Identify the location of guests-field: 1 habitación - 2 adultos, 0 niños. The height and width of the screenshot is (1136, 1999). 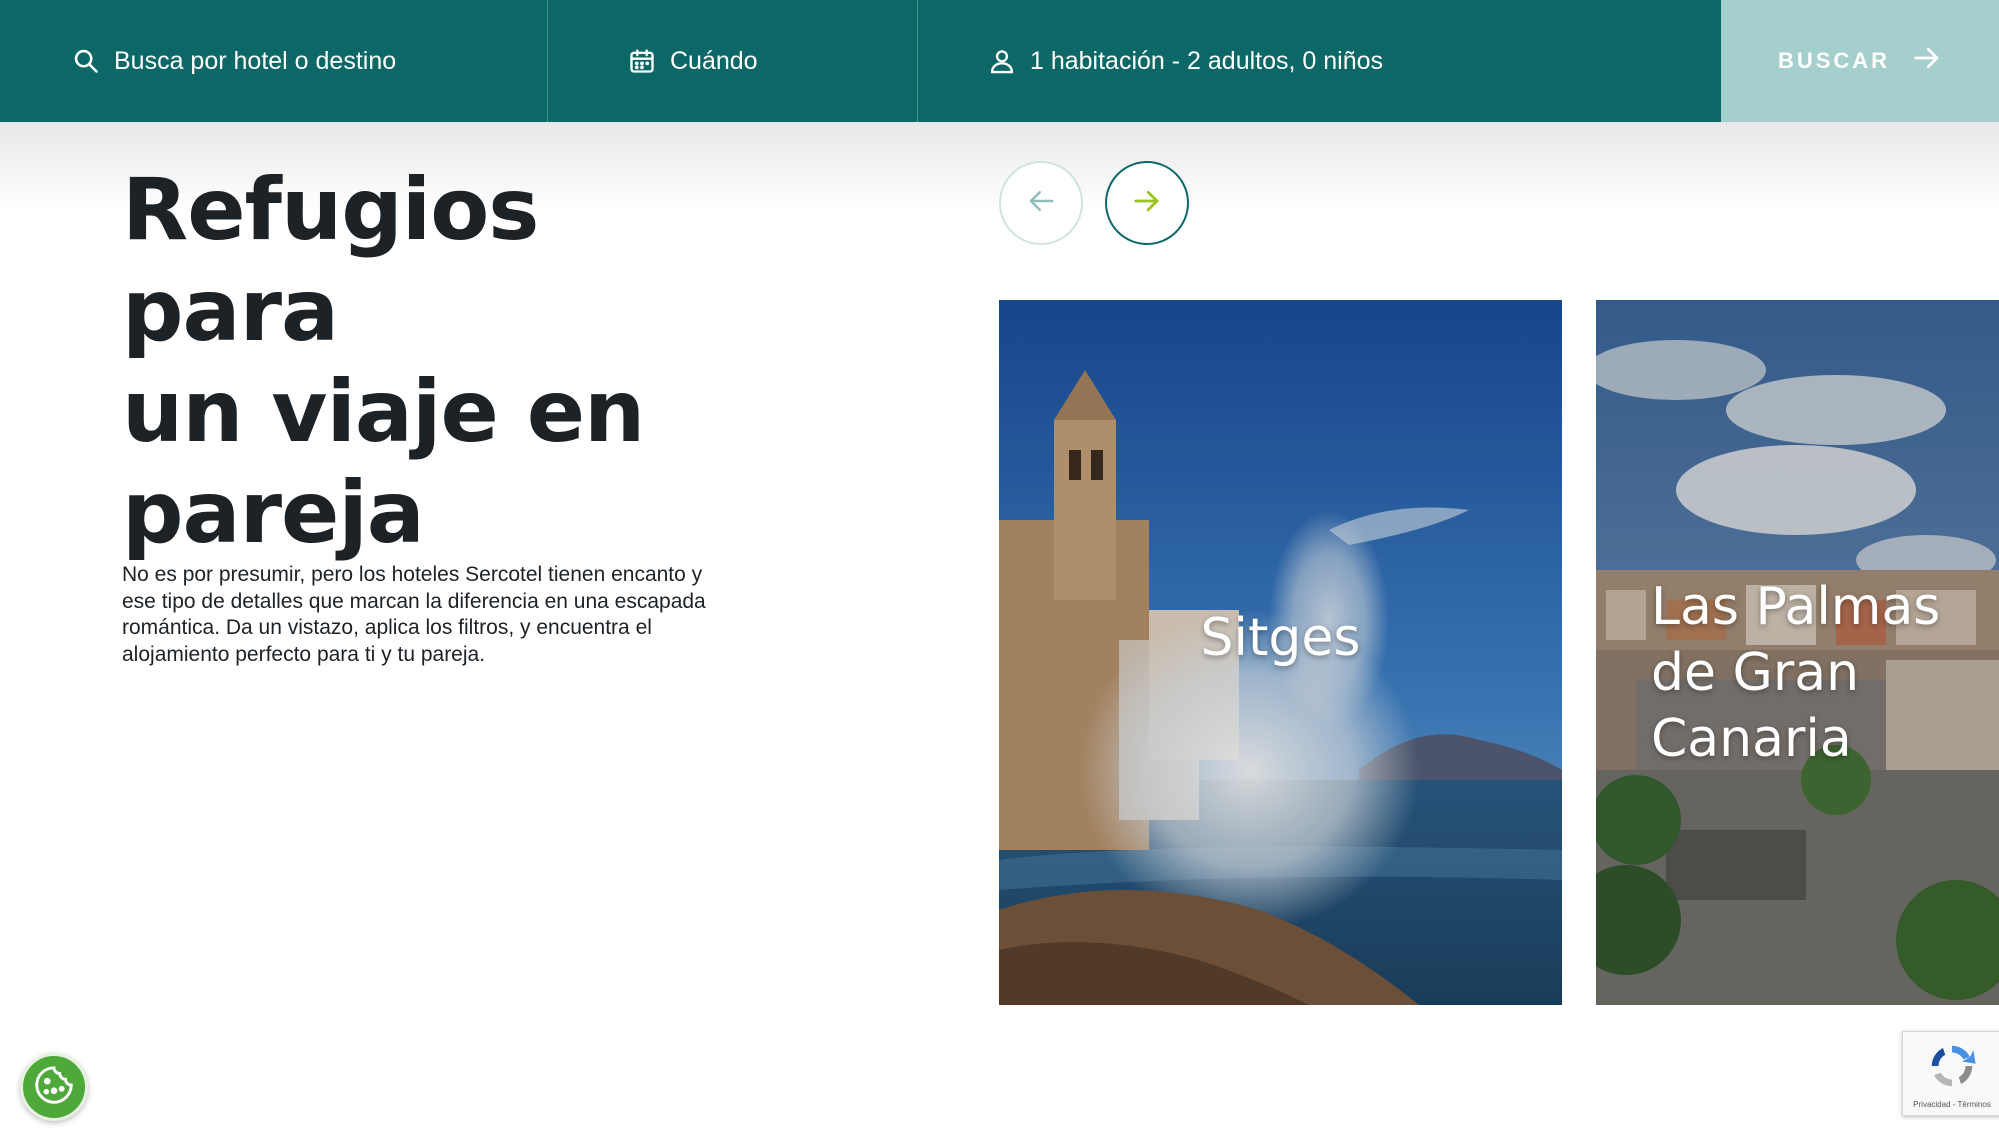
(1319, 61).